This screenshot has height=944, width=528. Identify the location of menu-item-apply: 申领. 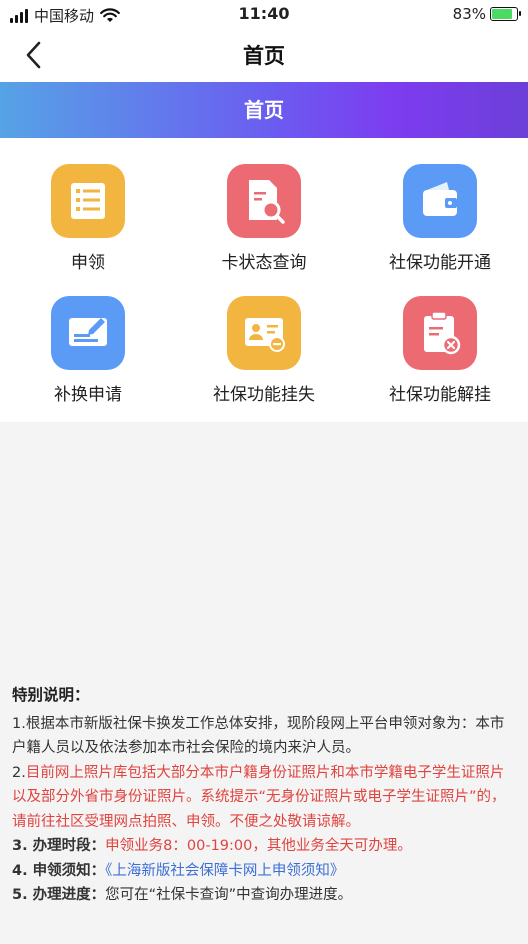
(88, 218).